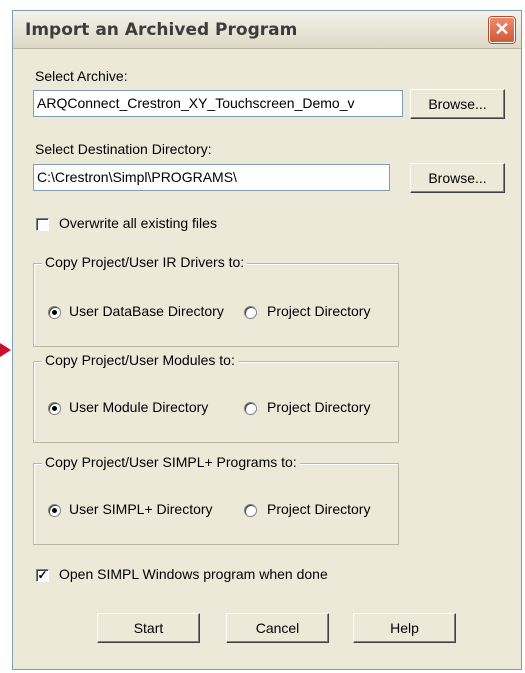 The width and height of the screenshot is (525, 673). I want to click on dialog-title: Import an Archived Program, so click(161, 30).